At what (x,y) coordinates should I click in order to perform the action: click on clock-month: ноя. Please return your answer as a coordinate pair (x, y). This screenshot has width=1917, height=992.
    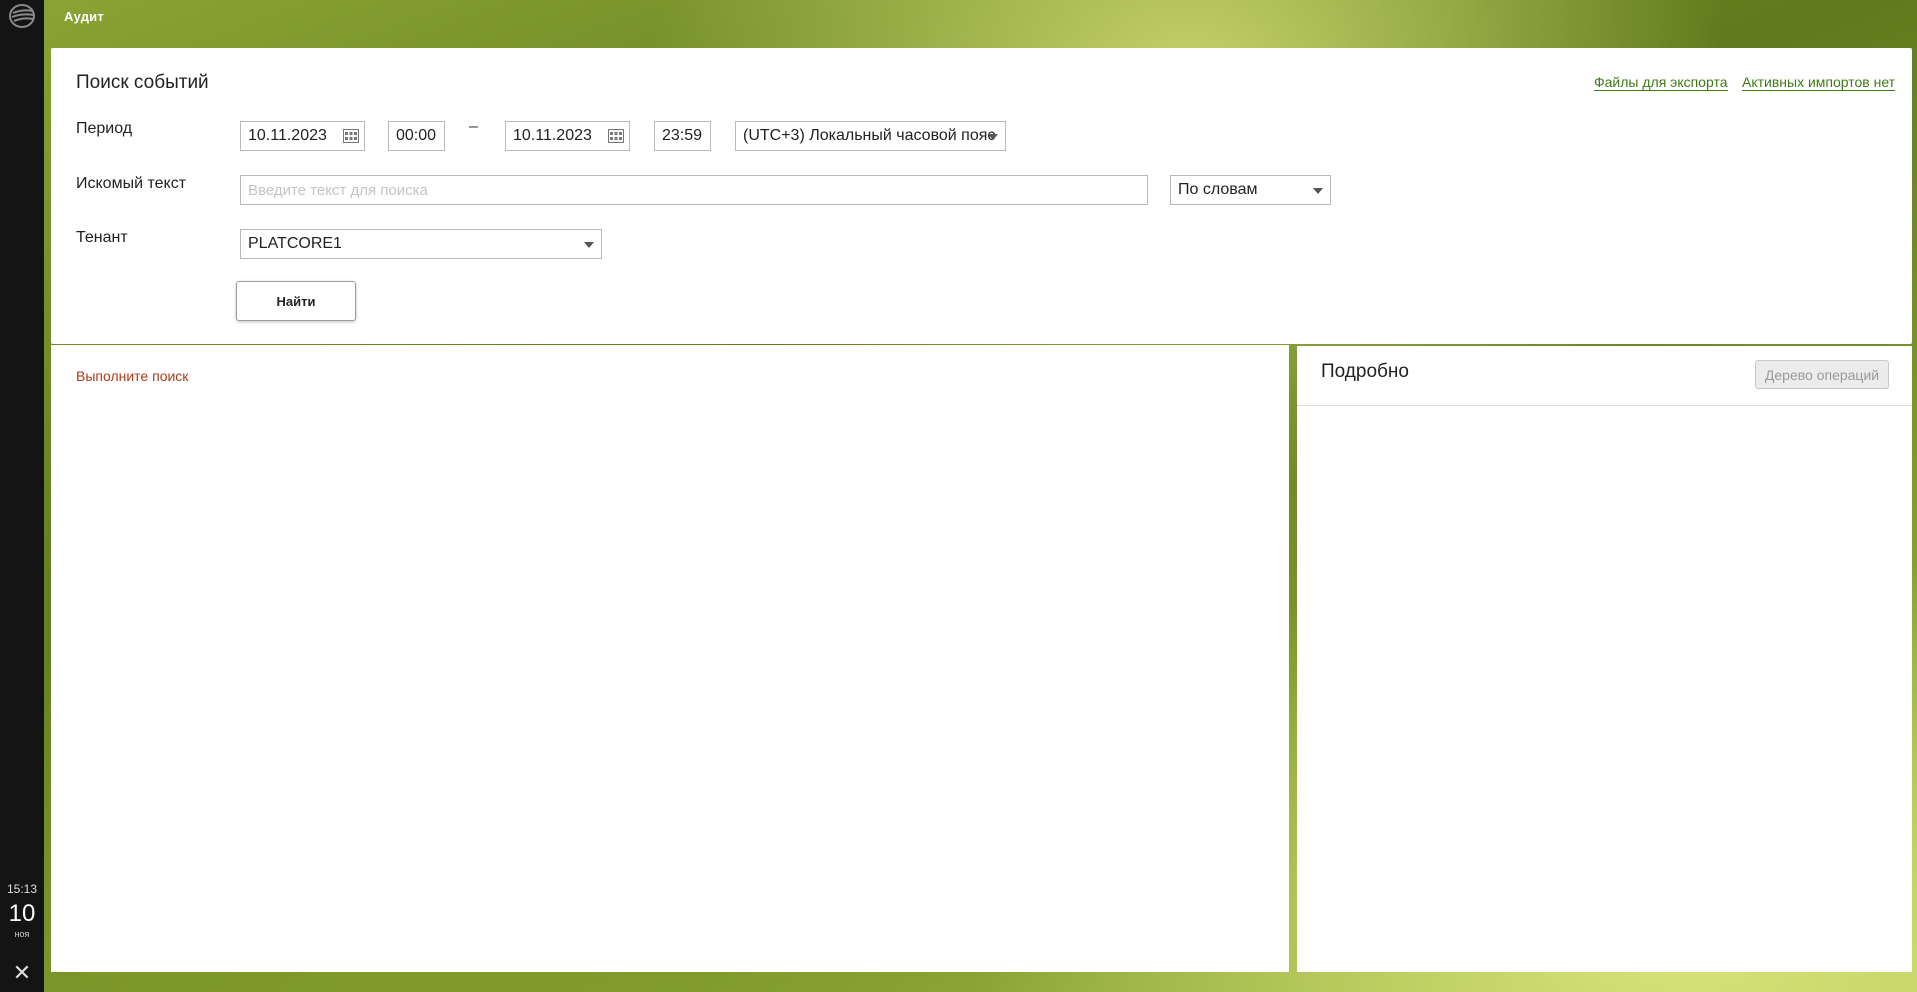
    Looking at the image, I should click on (22, 934).